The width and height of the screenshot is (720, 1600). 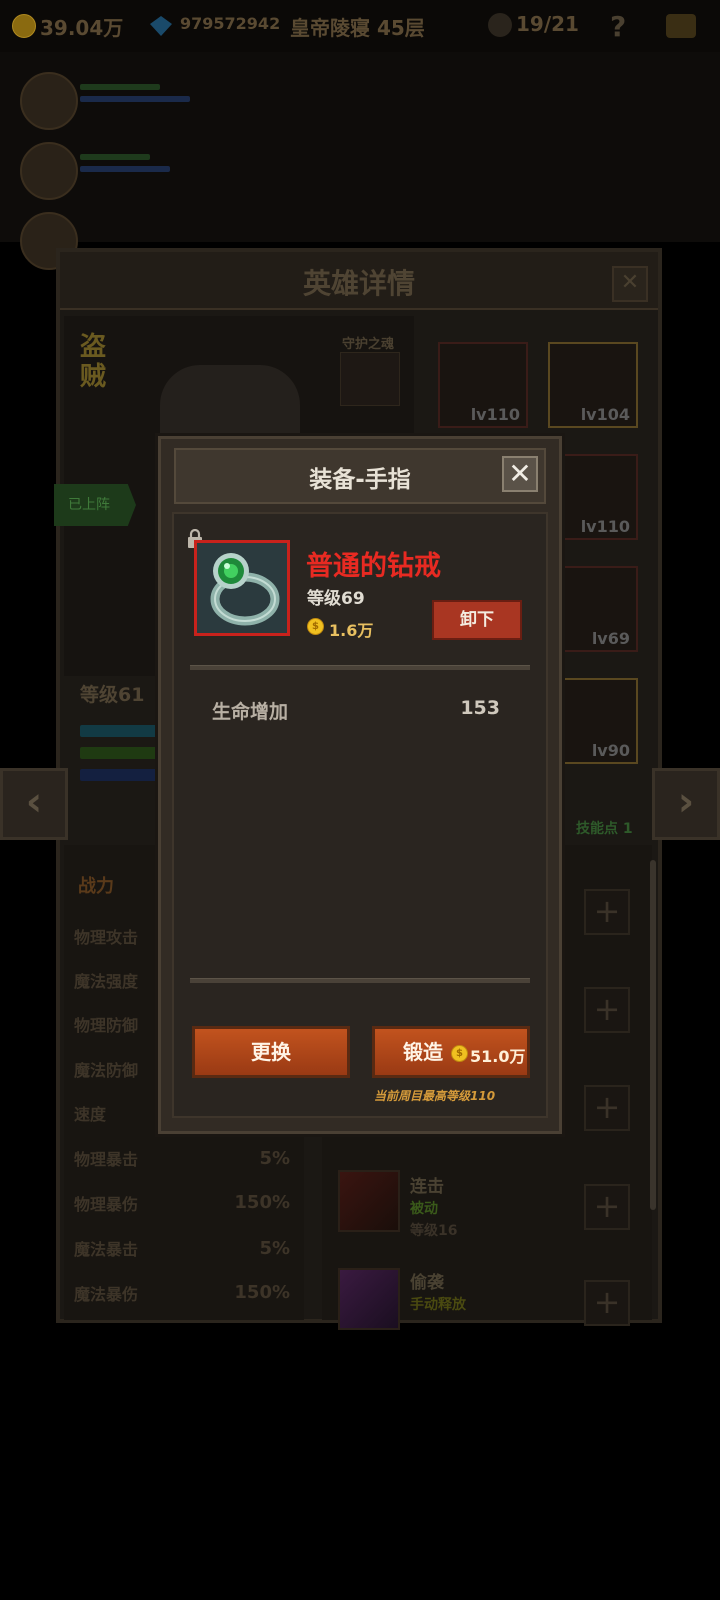 I want to click on chest-icon, so click(x=681, y=26).